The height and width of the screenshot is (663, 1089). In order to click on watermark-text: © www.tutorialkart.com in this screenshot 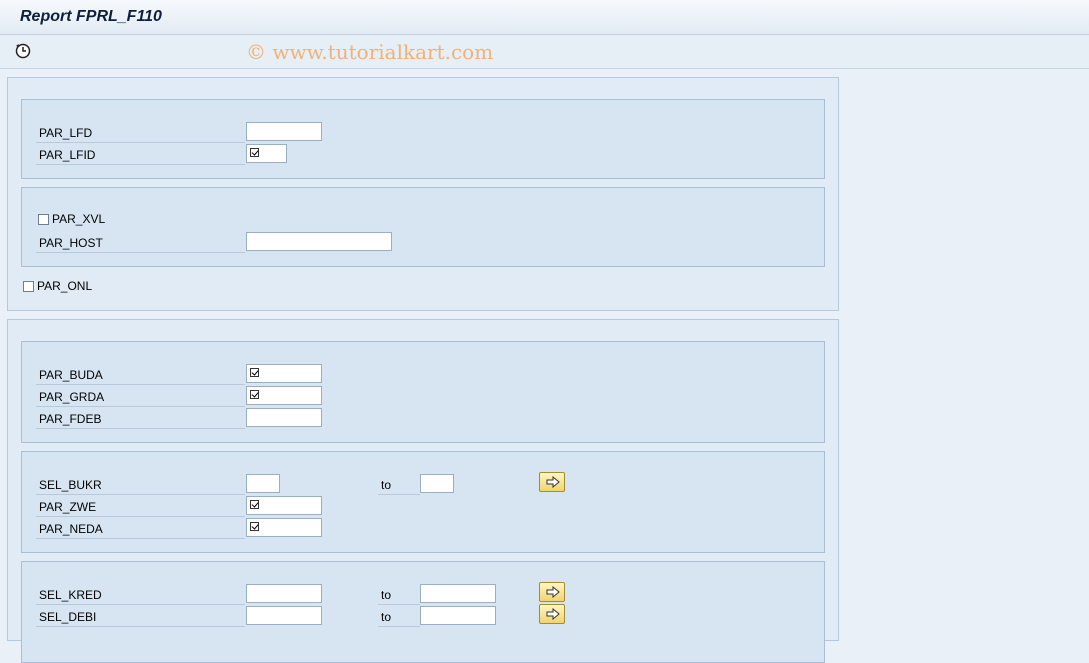, I will do `click(370, 52)`.